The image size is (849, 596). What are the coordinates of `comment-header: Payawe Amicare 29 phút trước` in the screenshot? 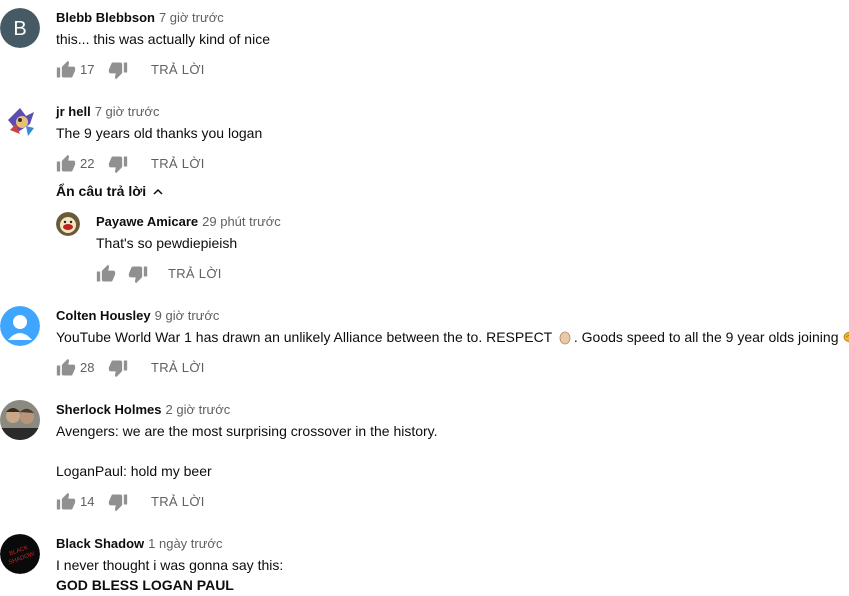 It's located at (188, 221).